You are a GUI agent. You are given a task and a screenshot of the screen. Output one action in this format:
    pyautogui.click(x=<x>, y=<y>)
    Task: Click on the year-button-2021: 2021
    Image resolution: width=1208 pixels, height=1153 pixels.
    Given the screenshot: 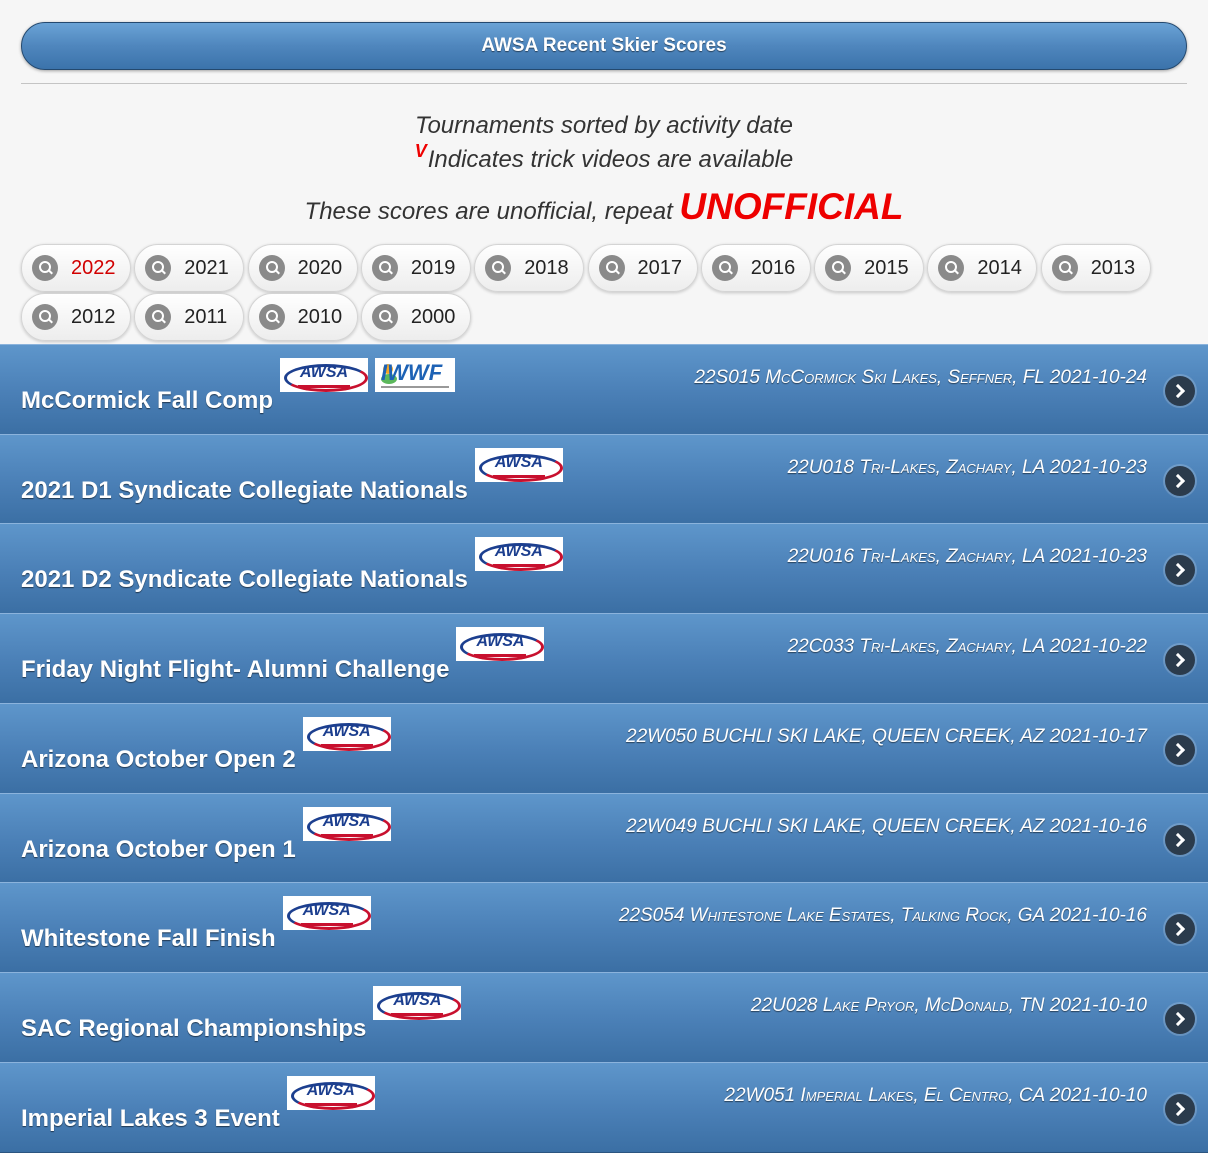 What is the action you would take?
    pyautogui.click(x=189, y=268)
    